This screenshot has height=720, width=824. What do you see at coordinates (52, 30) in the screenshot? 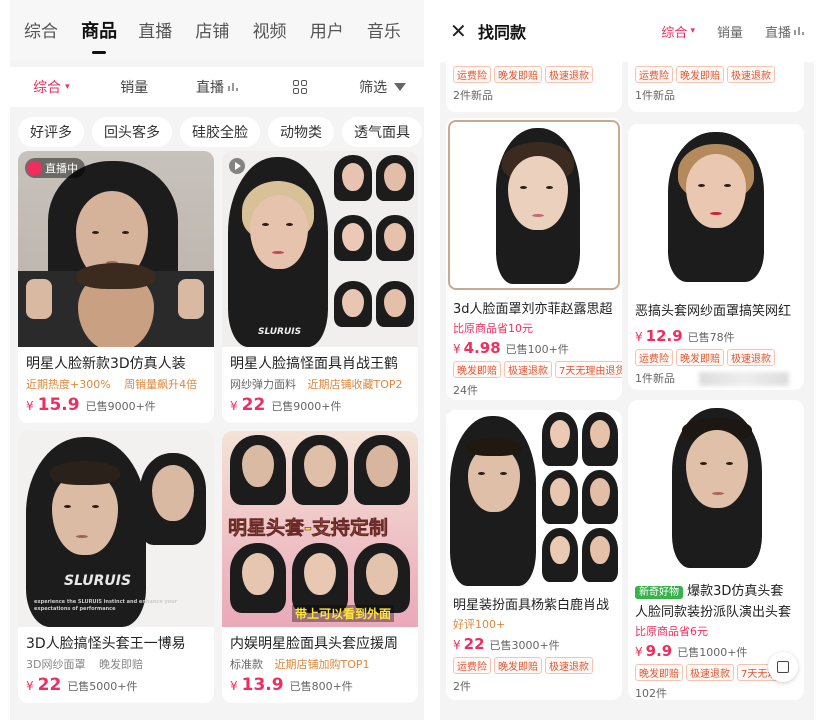
I see `tab-all: 综合` at bounding box center [52, 30].